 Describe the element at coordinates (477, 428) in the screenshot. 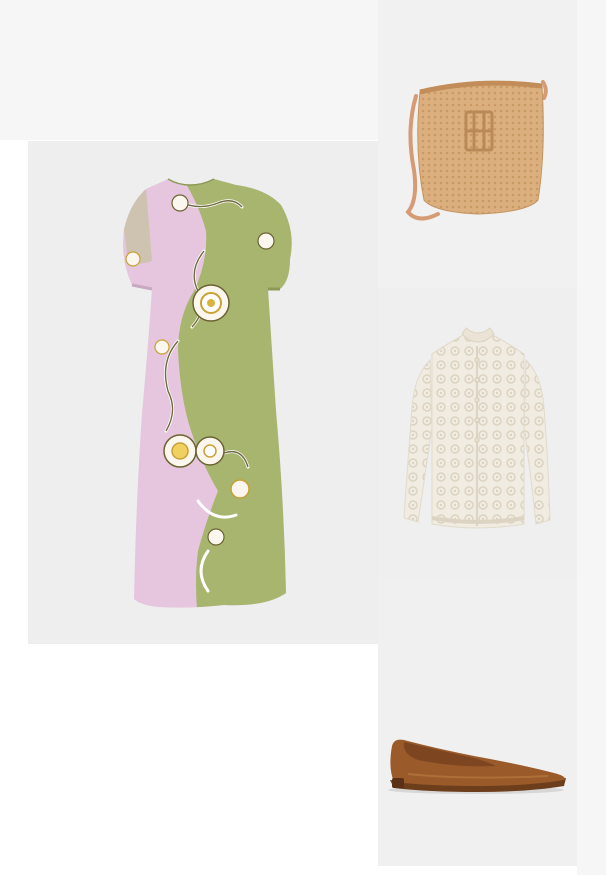

I see `crochet-cardigan-icon` at that location.